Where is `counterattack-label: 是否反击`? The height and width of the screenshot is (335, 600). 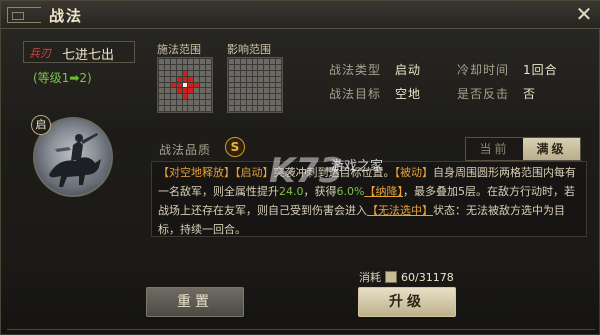 counterattack-label: 是否反击 is located at coordinates (483, 94).